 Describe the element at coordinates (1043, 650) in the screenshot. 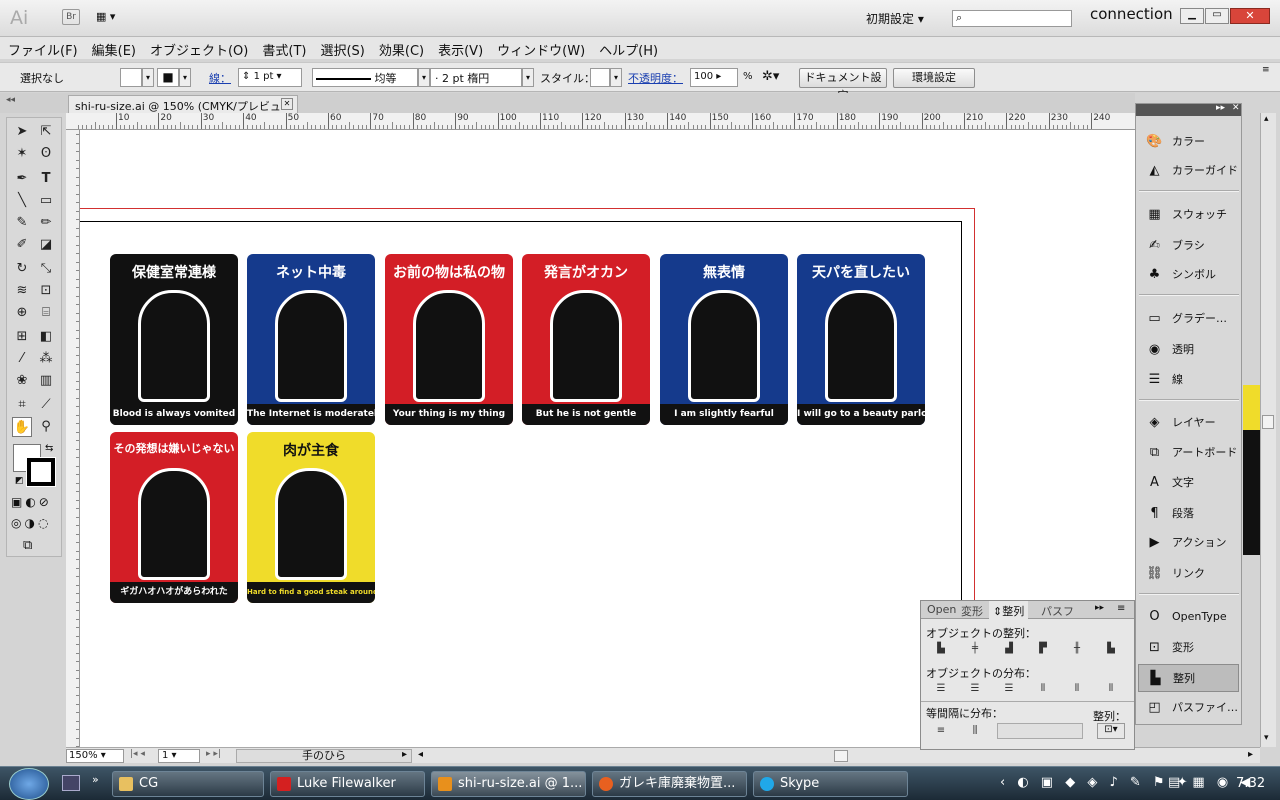

I see `align-top-icon: ▛` at that location.